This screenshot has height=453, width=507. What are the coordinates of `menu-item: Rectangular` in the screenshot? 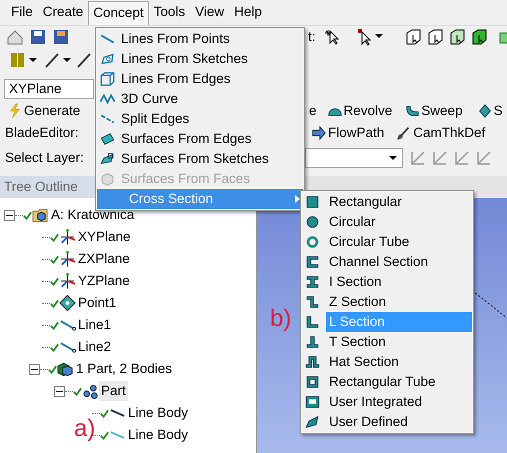 It's located at (399, 202).